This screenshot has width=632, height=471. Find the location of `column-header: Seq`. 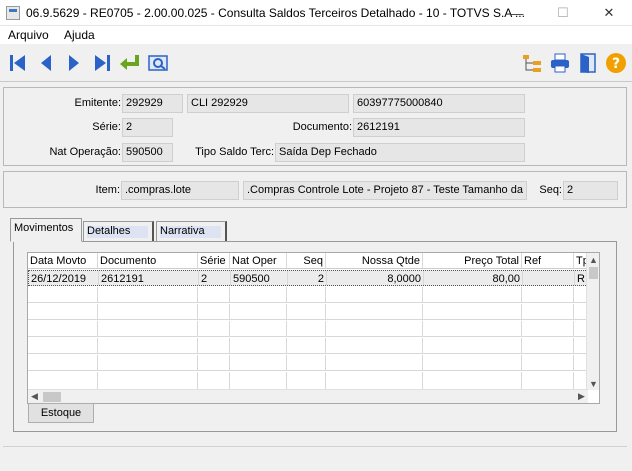

column-header: Seq is located at coordinates (306, 260).